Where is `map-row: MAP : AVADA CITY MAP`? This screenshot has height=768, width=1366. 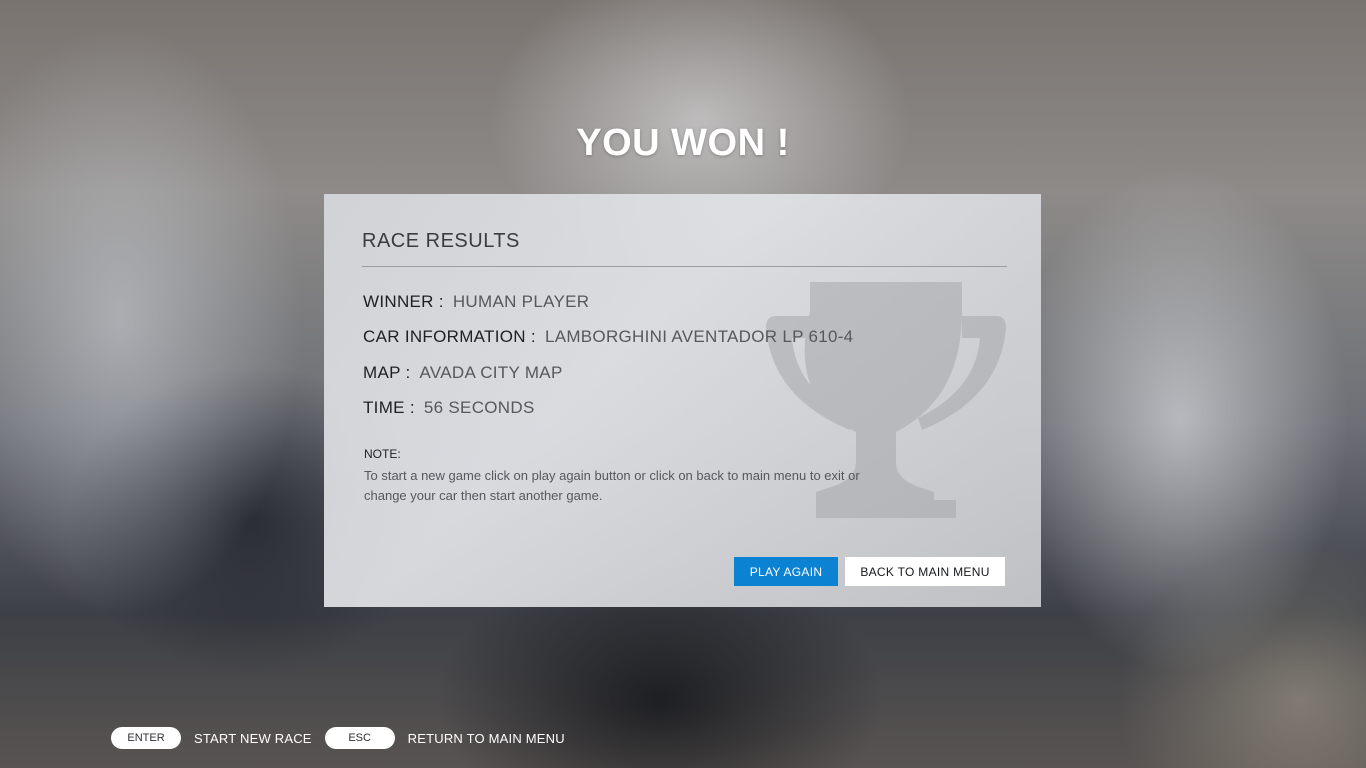
map-row: MAP : AVADA CITY MAP is located at coordinates (463, 373).